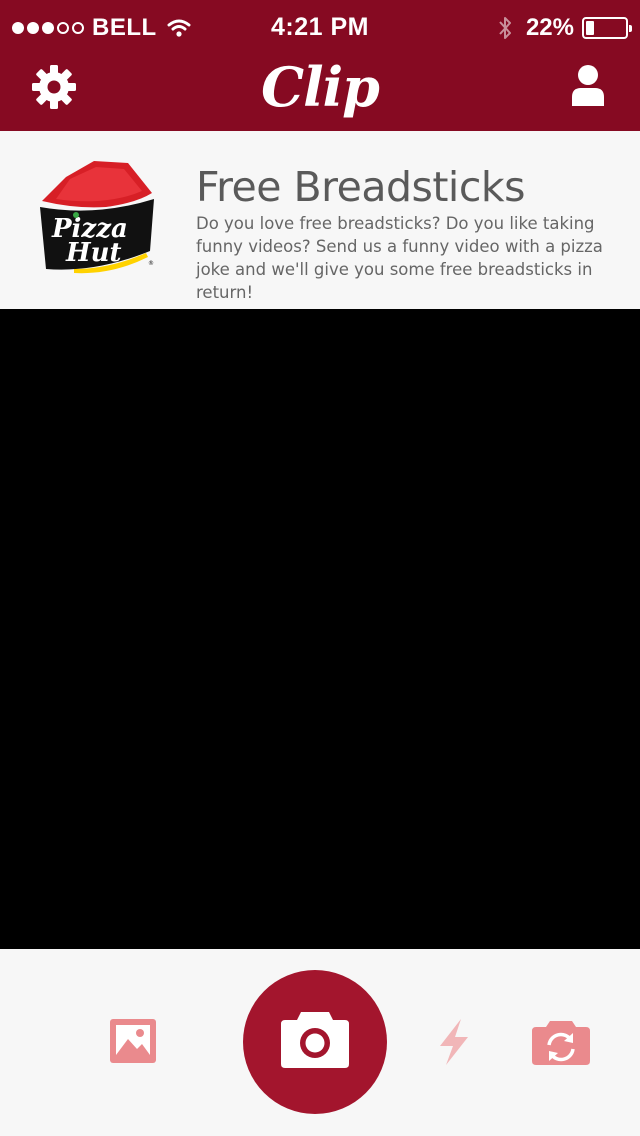  I want to click on app-header: BELL 4:21 PM 22% Clip, so click(320, 65).